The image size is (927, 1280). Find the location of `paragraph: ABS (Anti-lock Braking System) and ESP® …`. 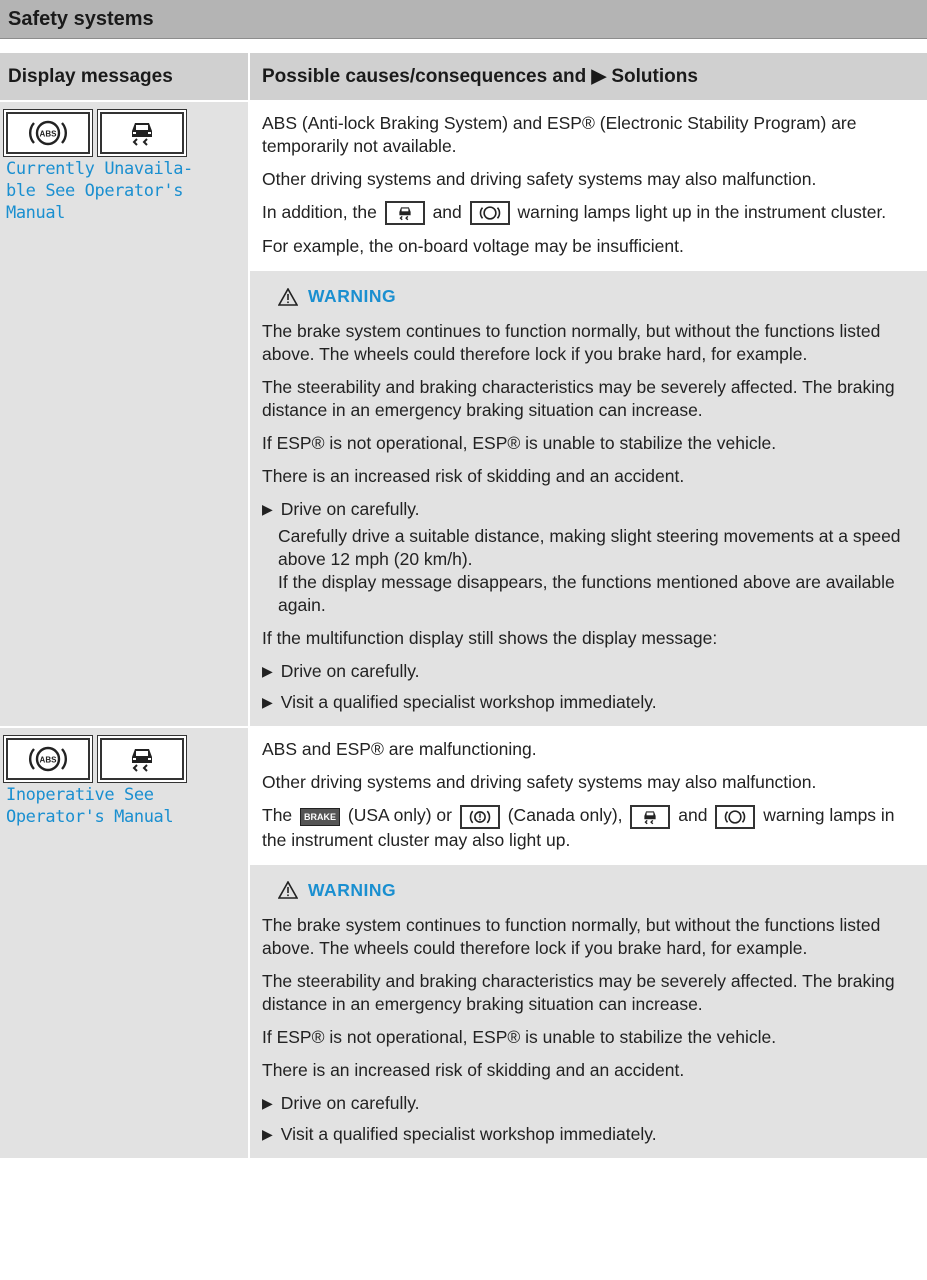

paragraph: ABS (Anti-lock Braking System) and ESP® … is located at coordinates (559, 134).